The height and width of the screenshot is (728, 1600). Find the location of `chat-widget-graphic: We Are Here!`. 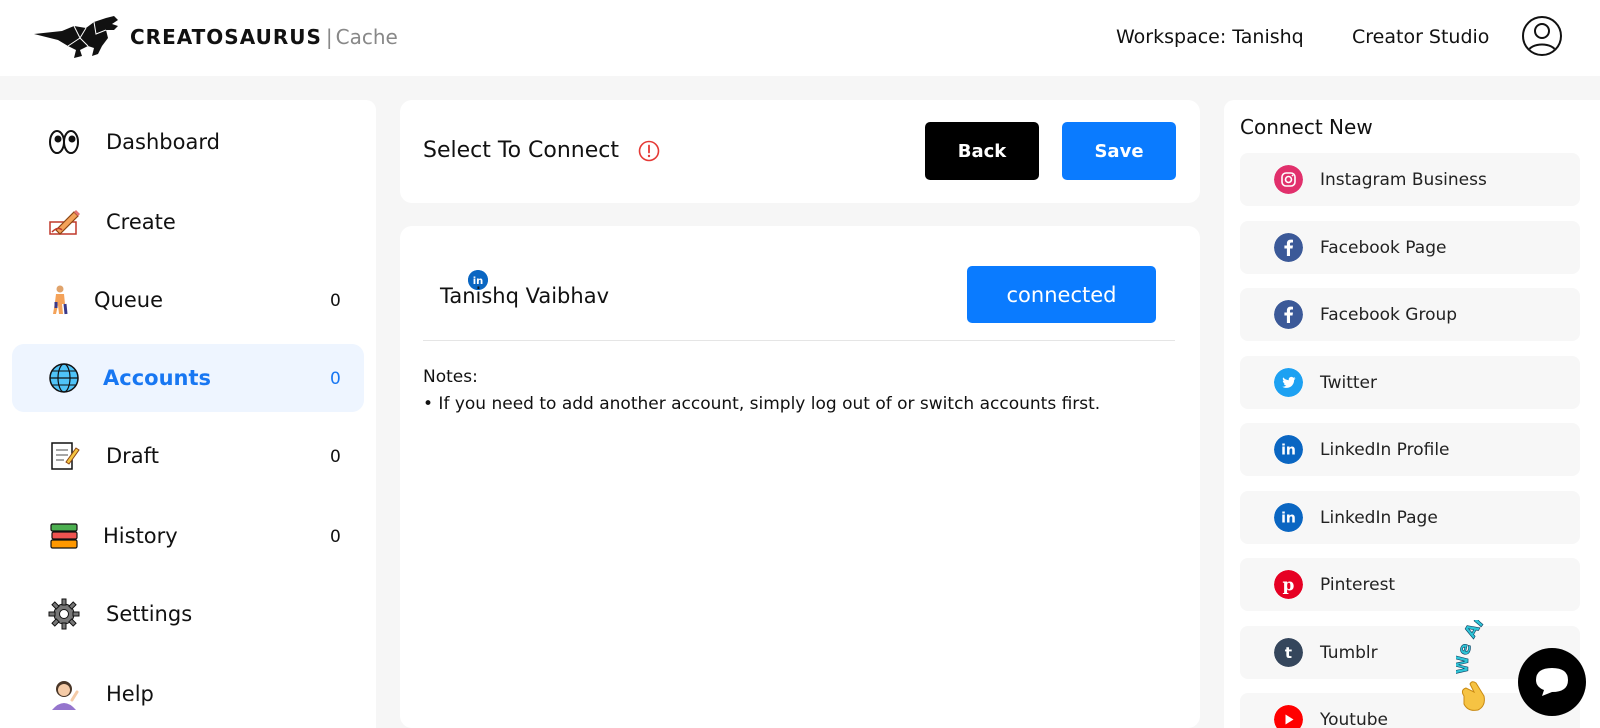

chat-widget-graphic: We Are Here! is located at coordinates (1519, 650).